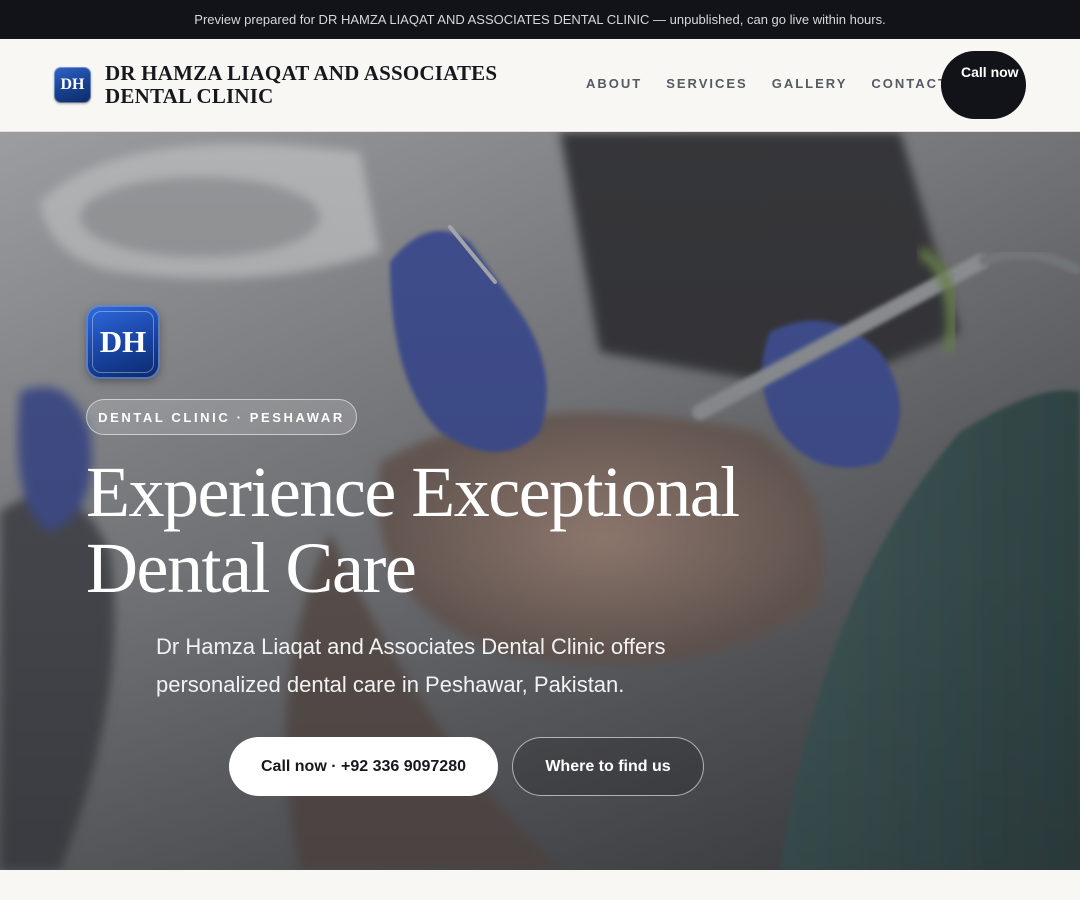  Describe the element at coordinates (983, 85) in the screenshot. I see `header-call-now-button: Call now` at that location.